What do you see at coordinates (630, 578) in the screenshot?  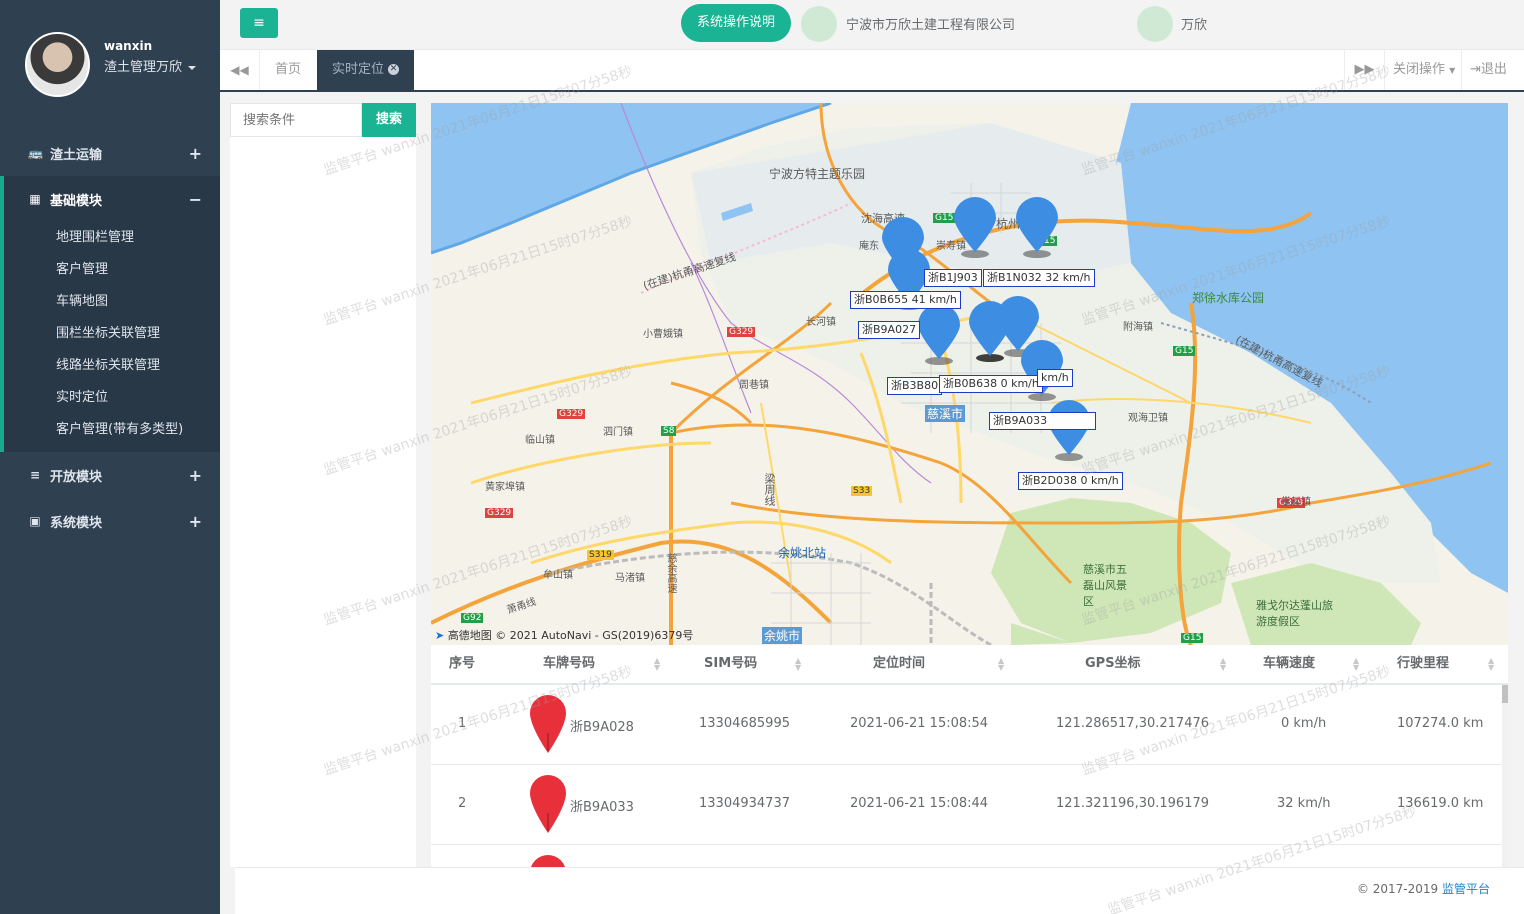 I see `map-place-label: 马渚镇` at bounding box center [630, 578].